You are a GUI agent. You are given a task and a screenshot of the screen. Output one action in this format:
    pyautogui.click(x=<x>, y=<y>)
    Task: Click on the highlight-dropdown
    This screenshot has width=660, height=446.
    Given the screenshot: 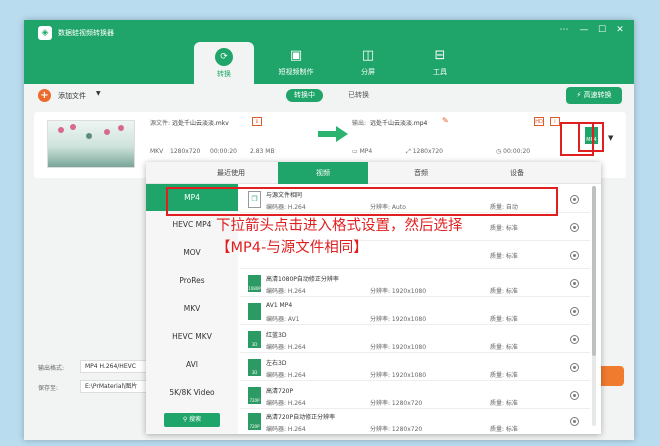 What is the action you would take?
    pyautogui.click(x=577, y=139)
    